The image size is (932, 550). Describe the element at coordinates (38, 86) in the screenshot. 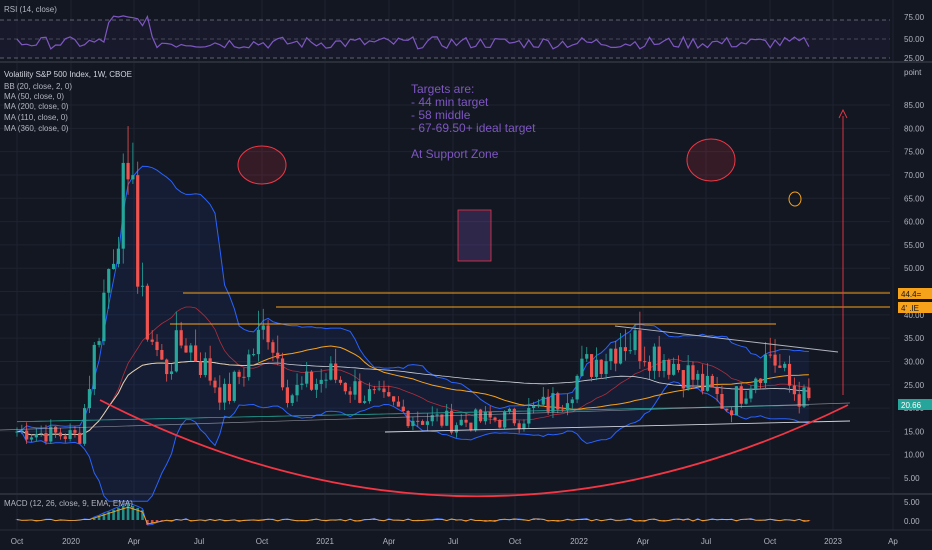

I see `indicator-bb-label: BB (20, close, 2, 0)` at that location.